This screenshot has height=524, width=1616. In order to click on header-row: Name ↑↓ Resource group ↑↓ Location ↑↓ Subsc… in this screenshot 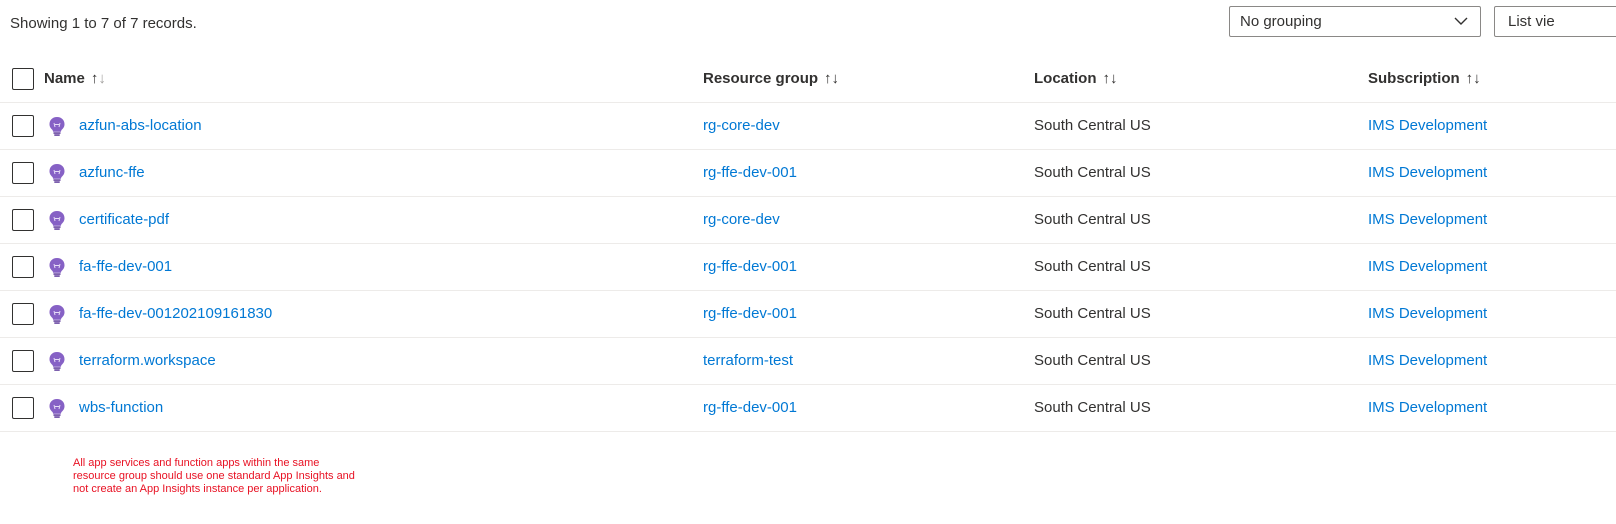, I will do `click(808, 79)`.